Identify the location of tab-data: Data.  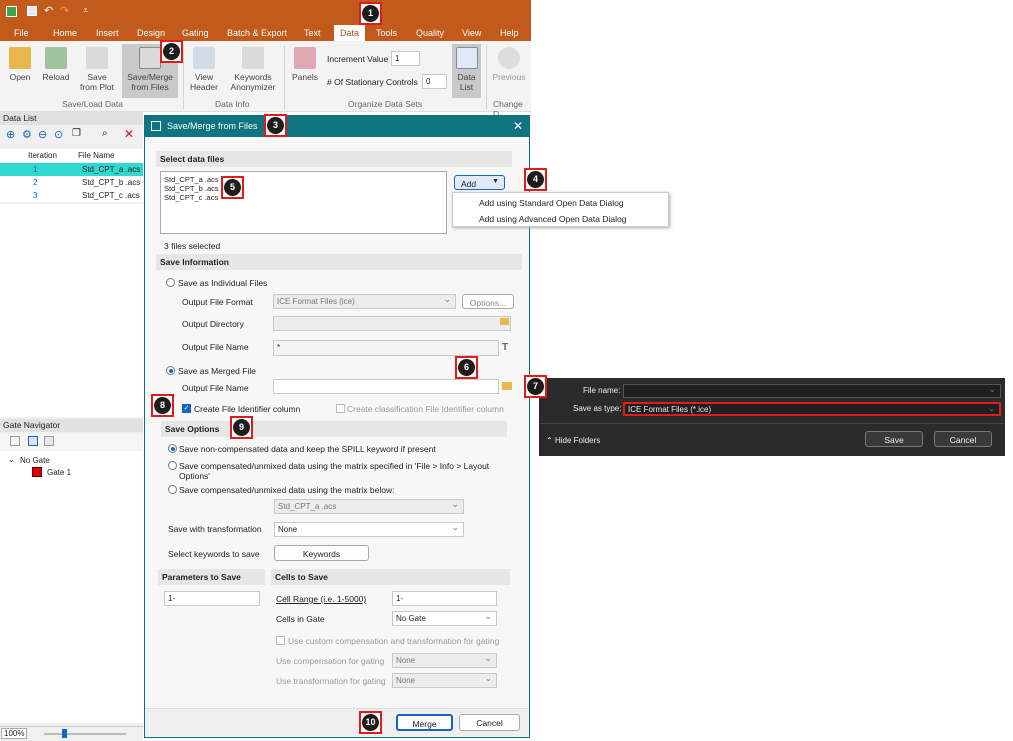
(350, 33).